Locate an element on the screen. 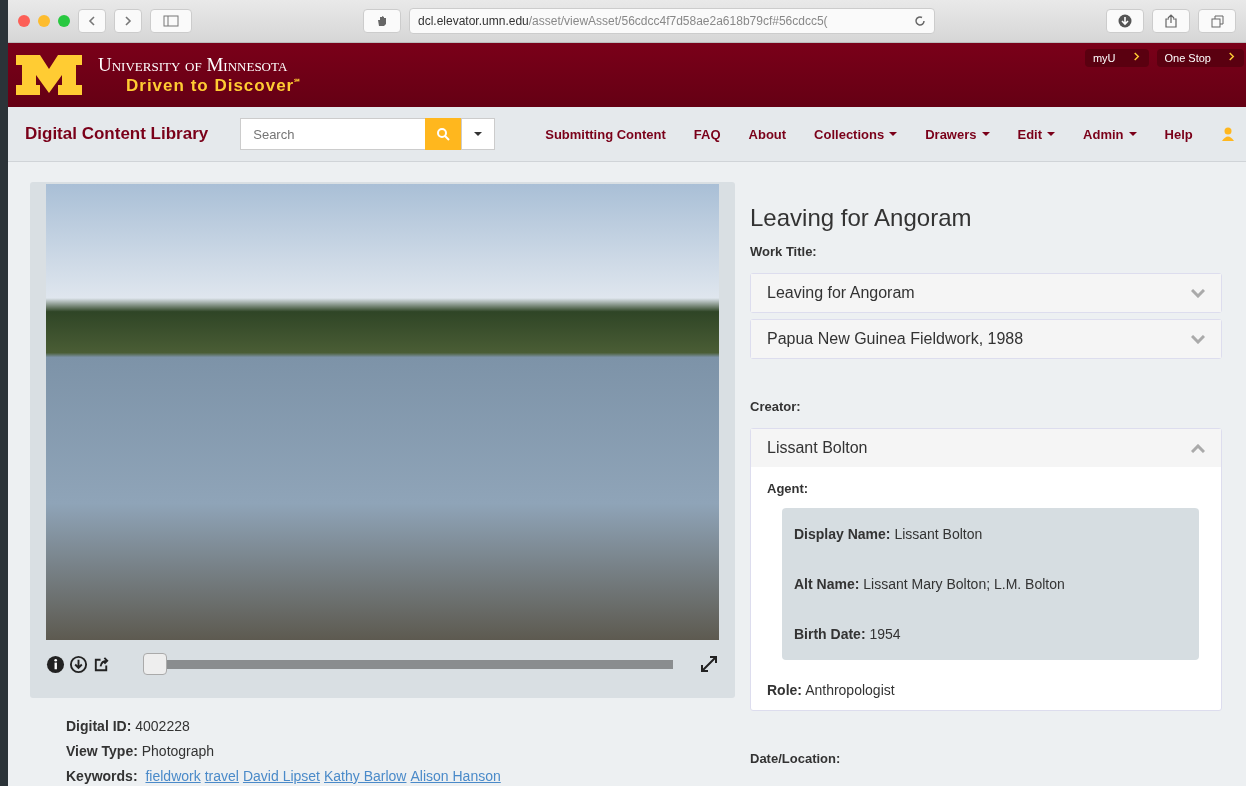  tabs-button is located at coordinates (1217, 21).